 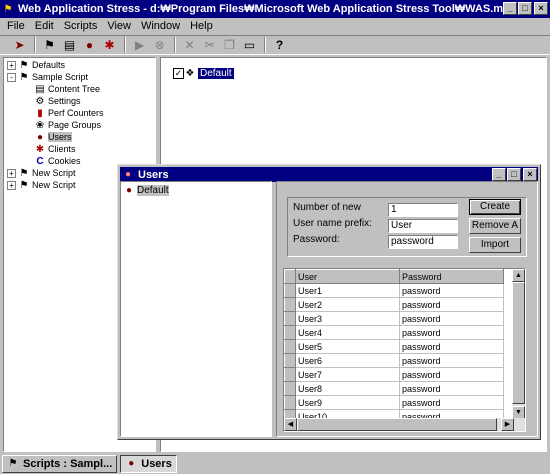 I want to click on table-row: User3 password, so click(x=394, y=318).